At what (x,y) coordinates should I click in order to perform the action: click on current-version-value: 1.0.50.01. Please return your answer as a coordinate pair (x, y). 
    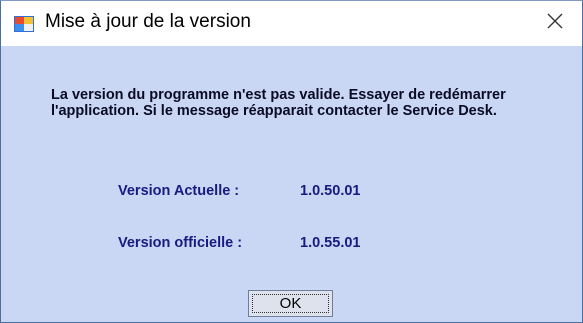
    Looking at the image, I should click on (330, 191).